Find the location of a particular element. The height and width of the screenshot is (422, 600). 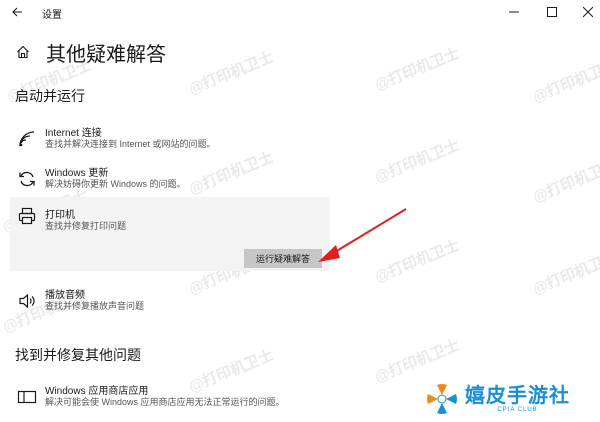

close-button is located at coordinates (585, 12).